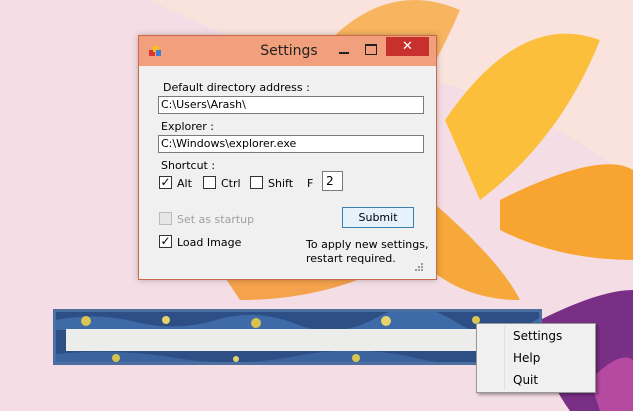 This screenshot has width=633, height=411. Describe the element at coordinates (209, 182) in the screenshot. I see `ctrl-checkbox` at that location.